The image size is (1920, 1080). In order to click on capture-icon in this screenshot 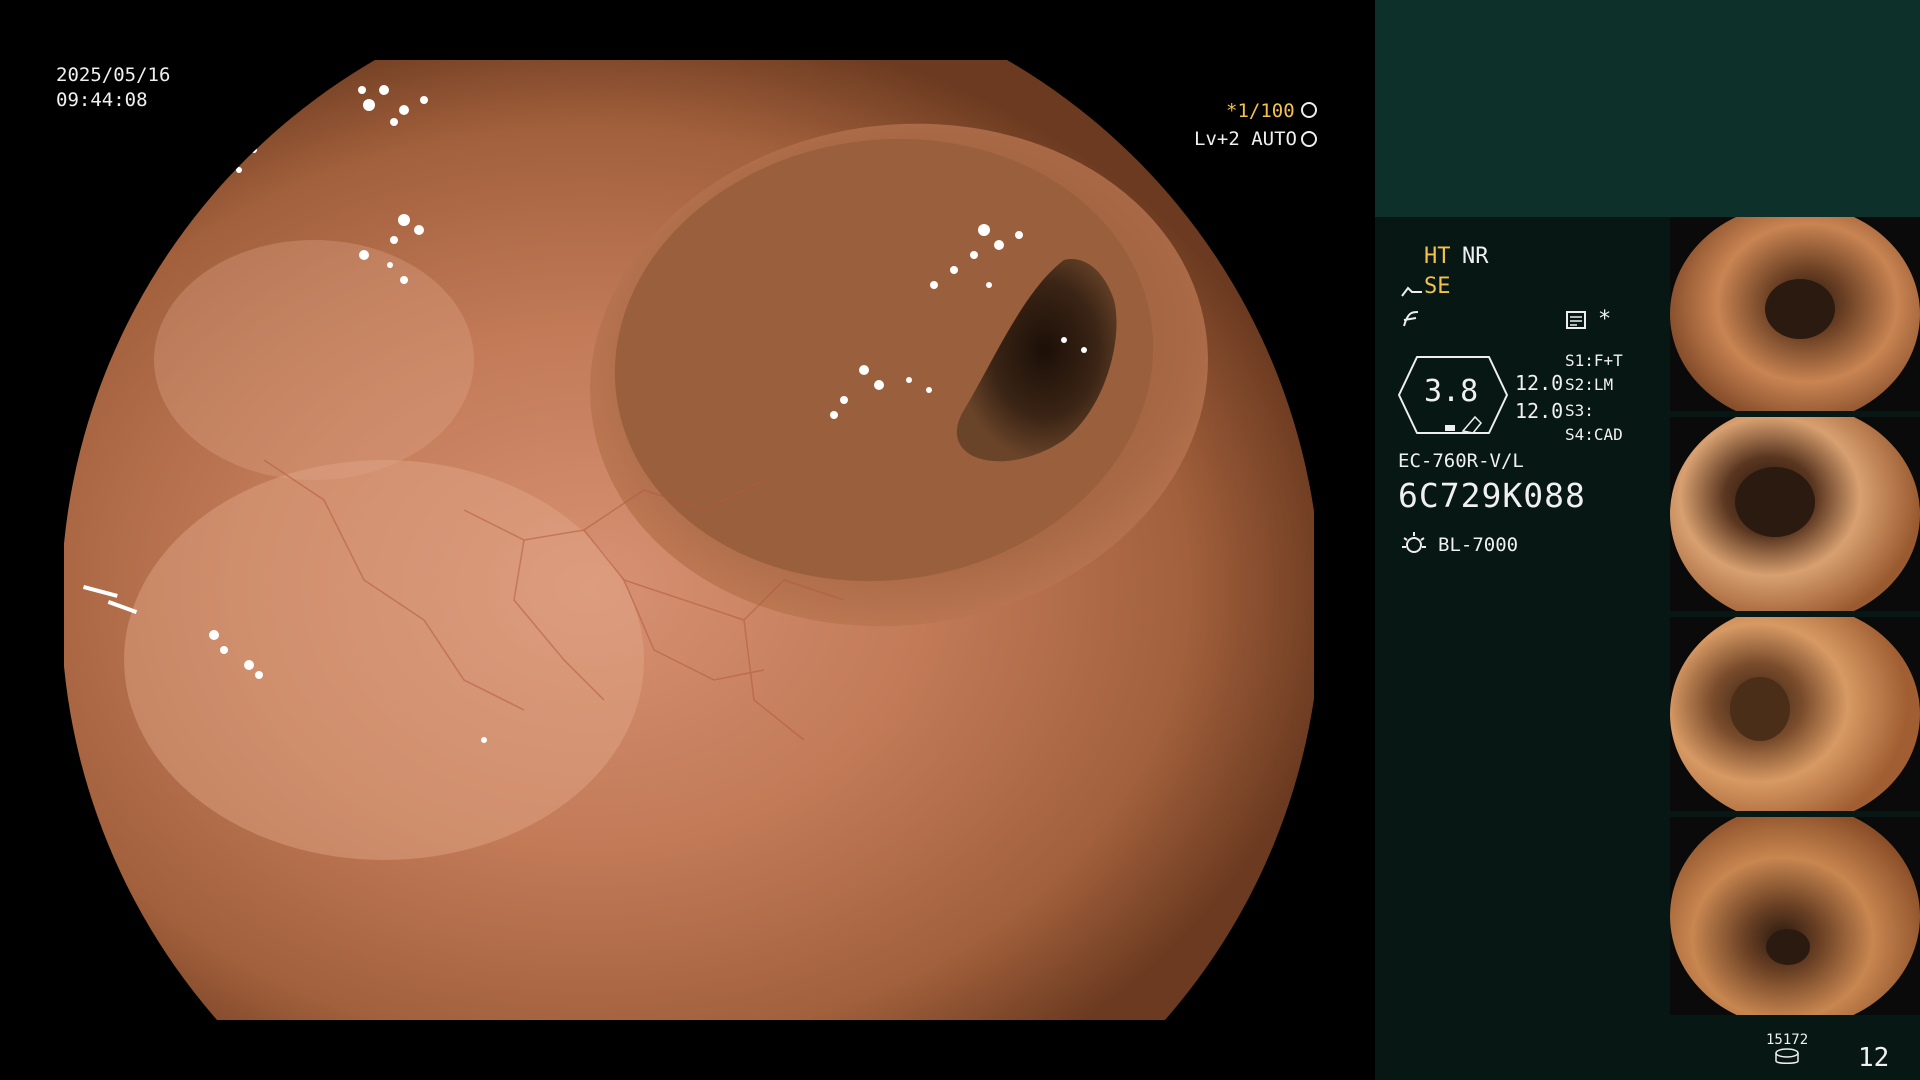, I will do `click(1576, 322)`.